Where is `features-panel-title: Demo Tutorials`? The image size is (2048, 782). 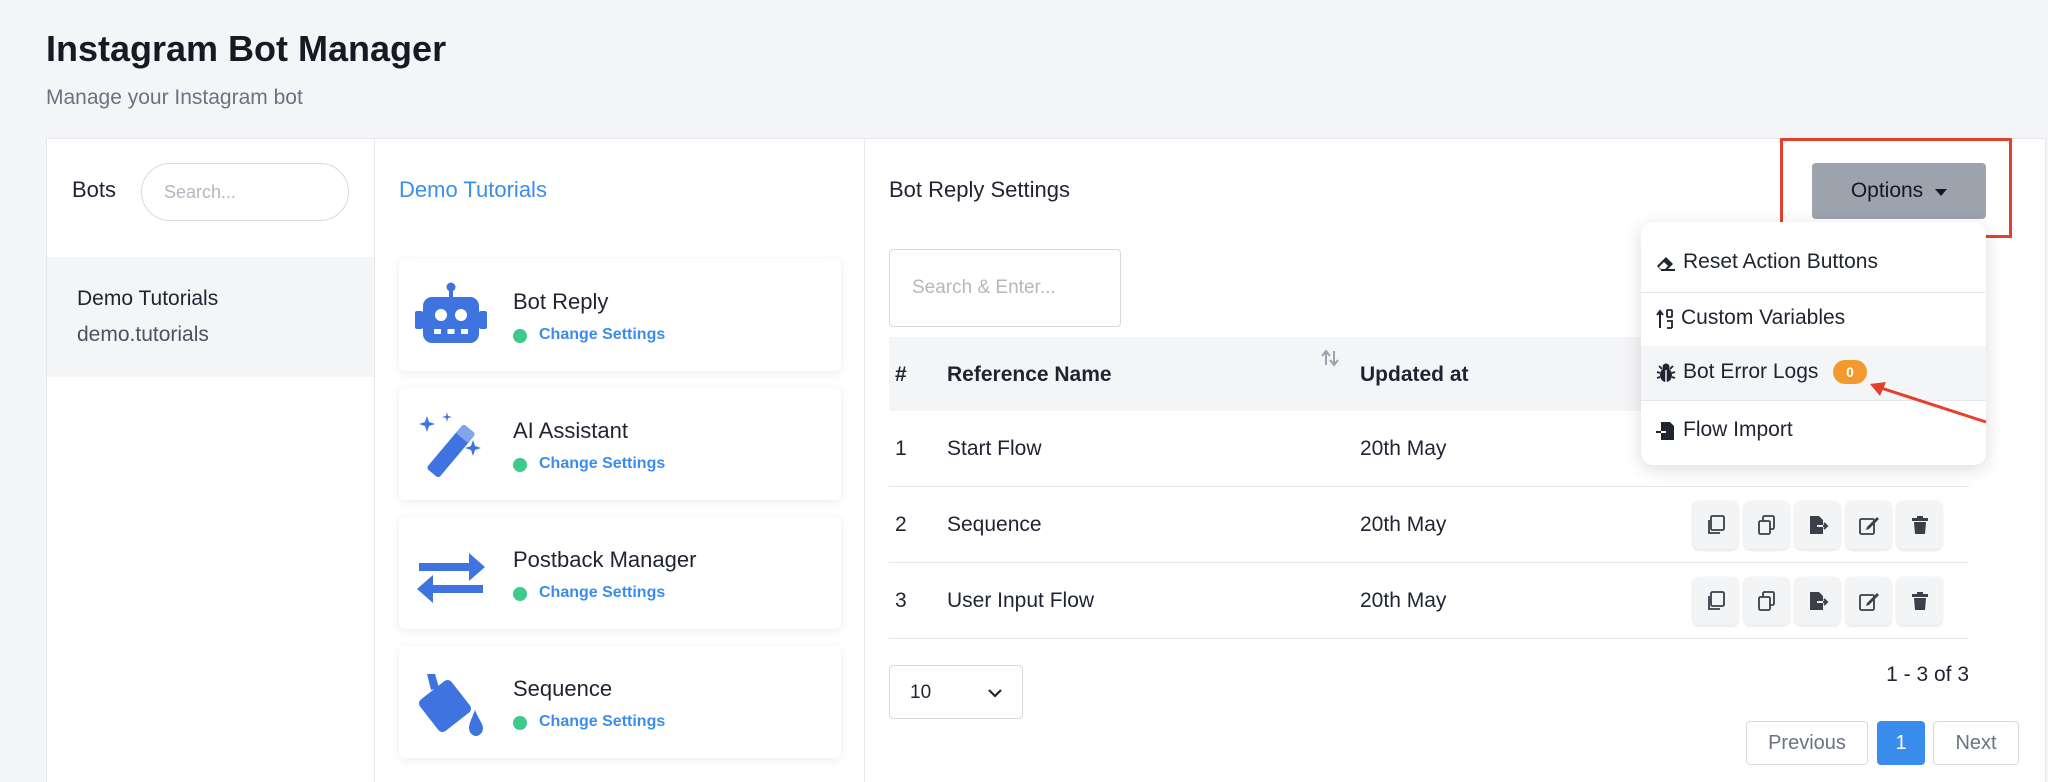
features-panel-title: Demo Tutorials is located at coordinates (473, 189).